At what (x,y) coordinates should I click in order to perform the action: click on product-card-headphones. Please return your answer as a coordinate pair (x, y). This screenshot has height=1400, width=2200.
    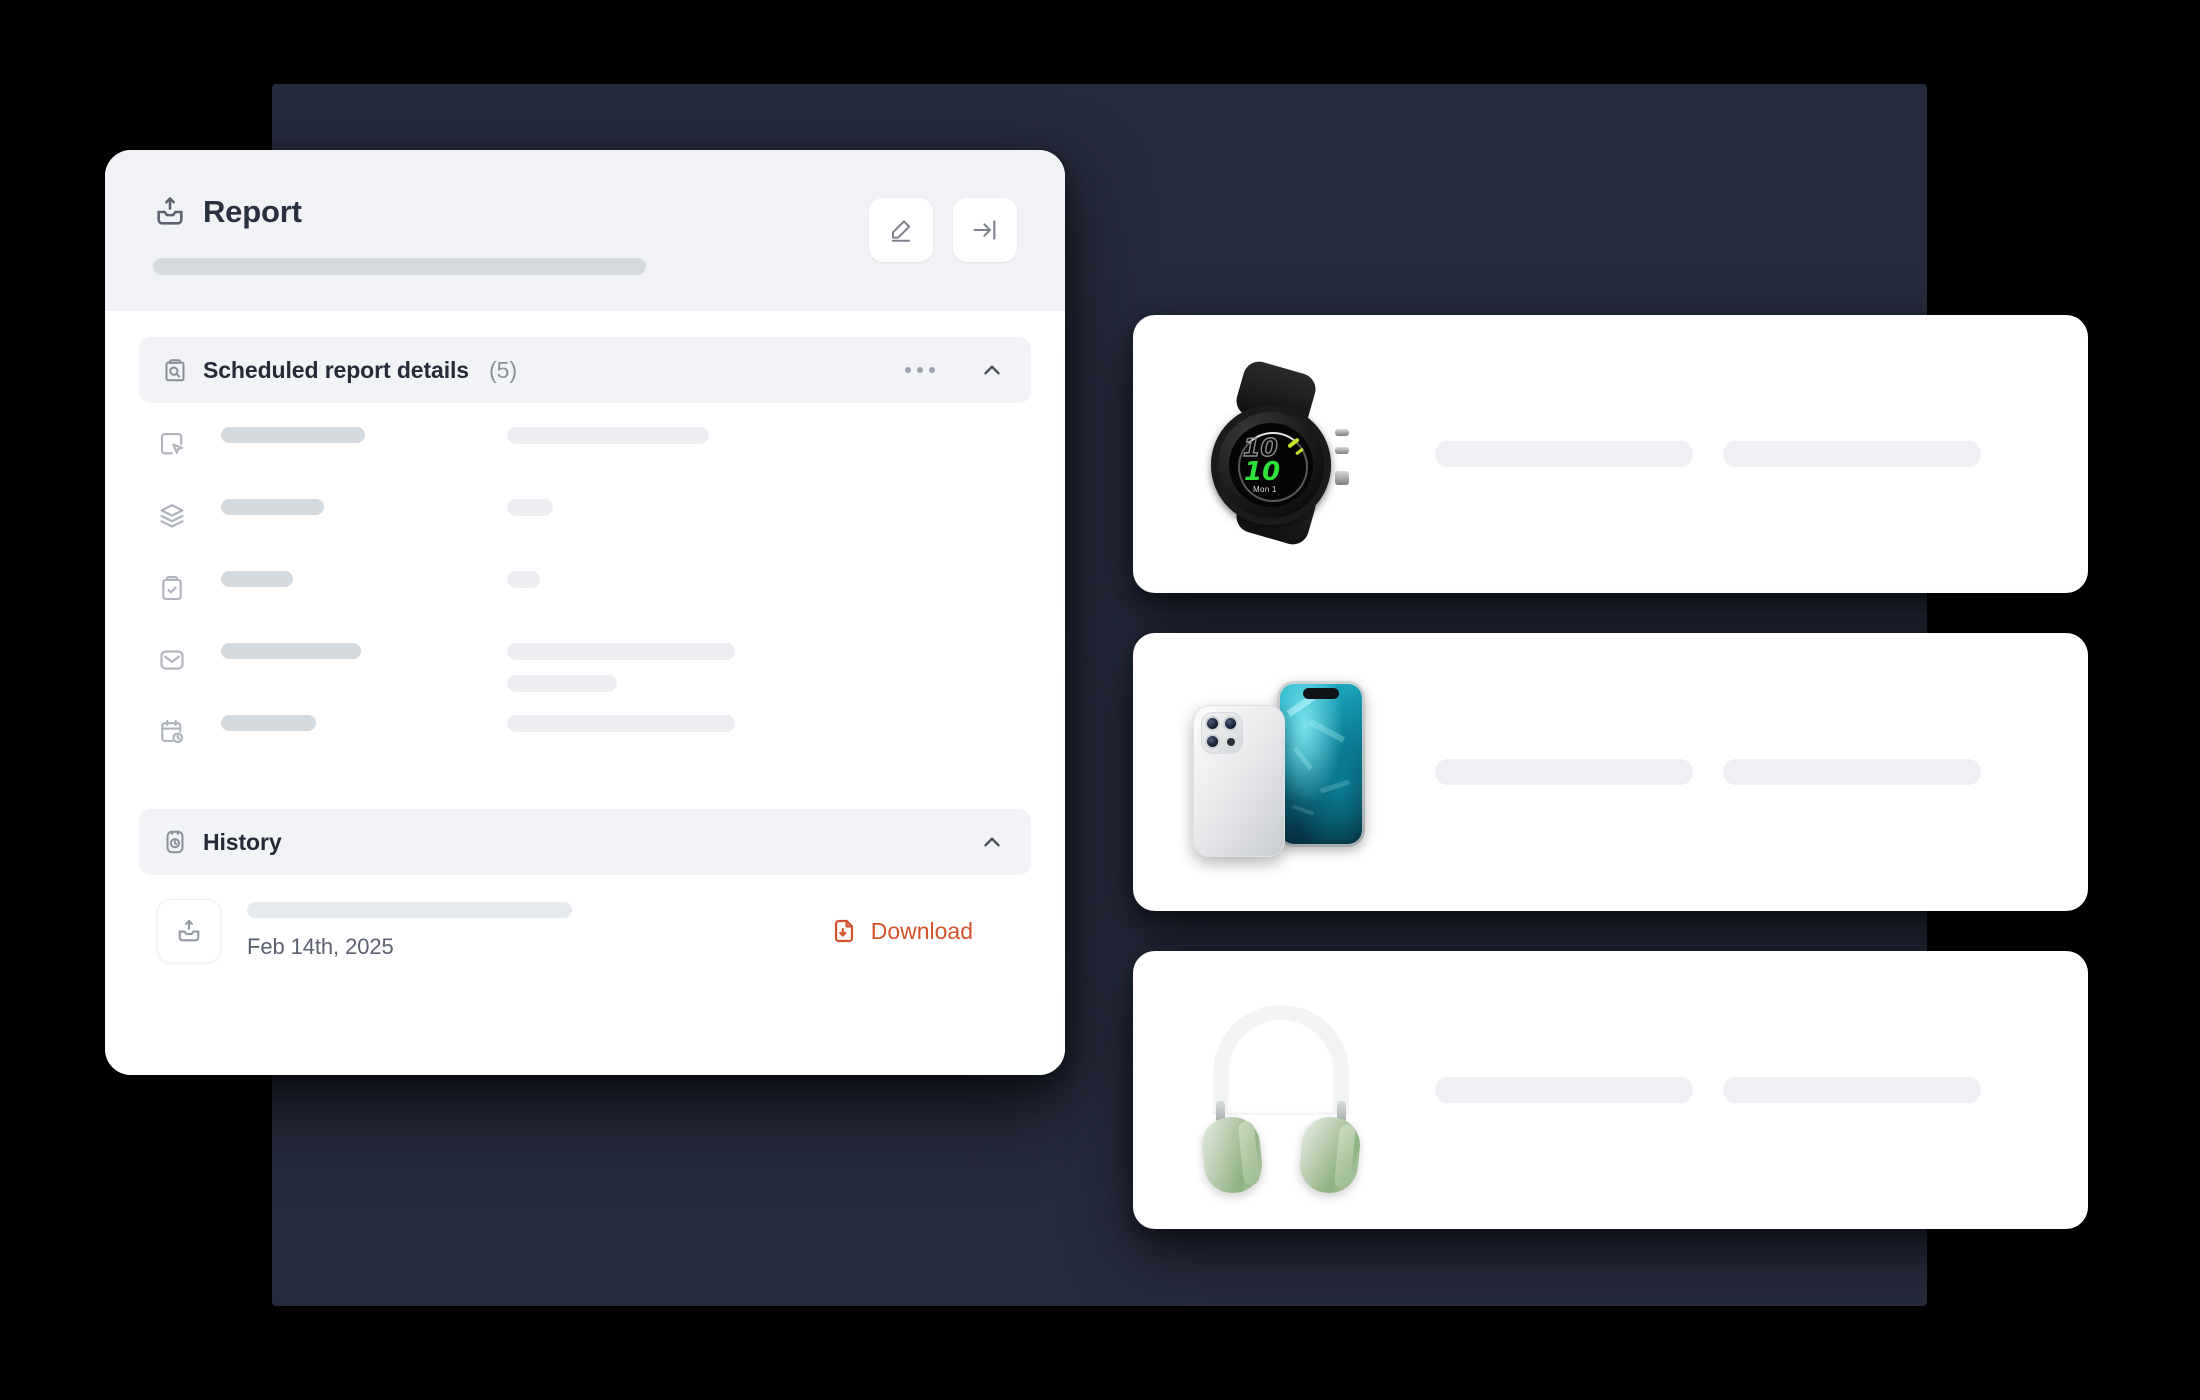
    Looking at the image, I should click on (1610, 1090).